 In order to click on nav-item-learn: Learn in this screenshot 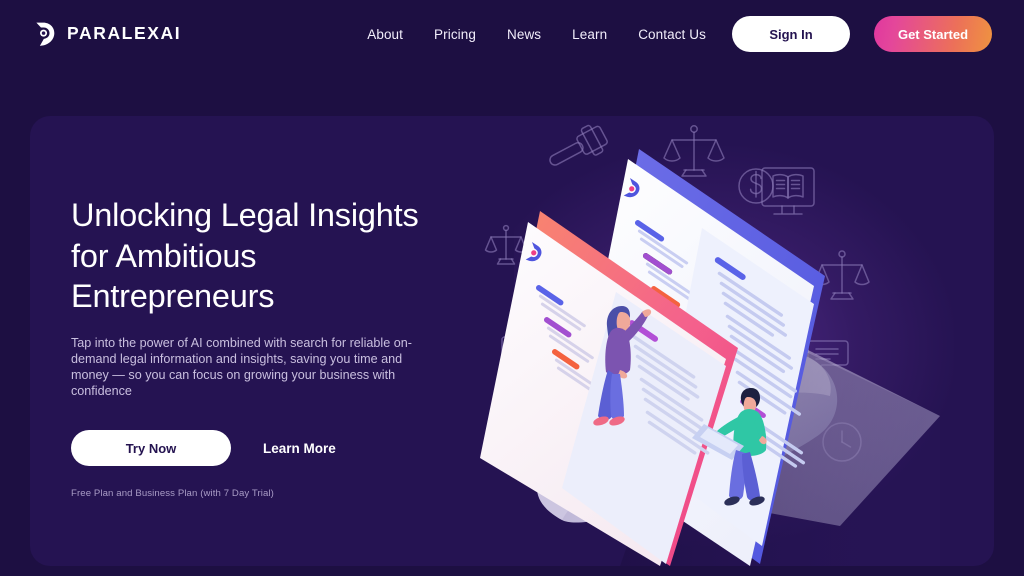, I will do `click(589, 34)`.